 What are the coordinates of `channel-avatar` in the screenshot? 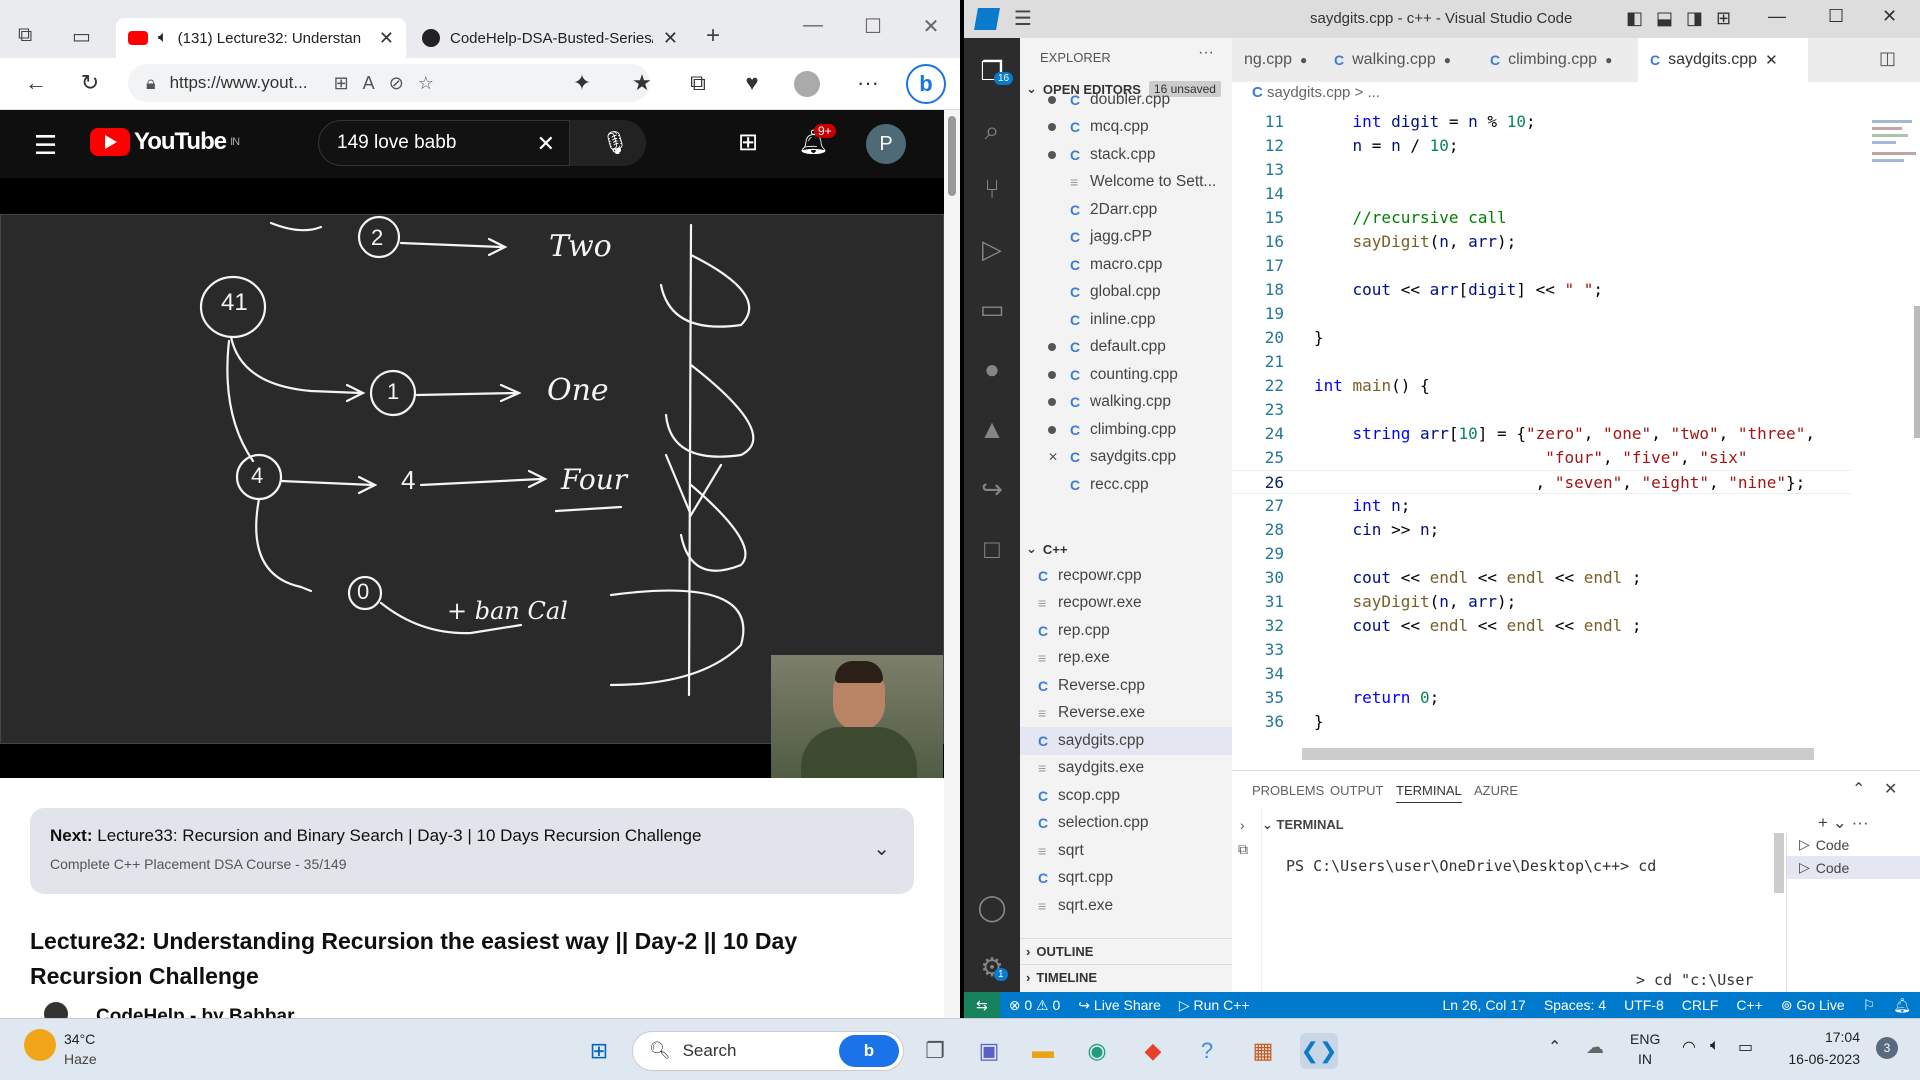 It's located at (56, 1010).